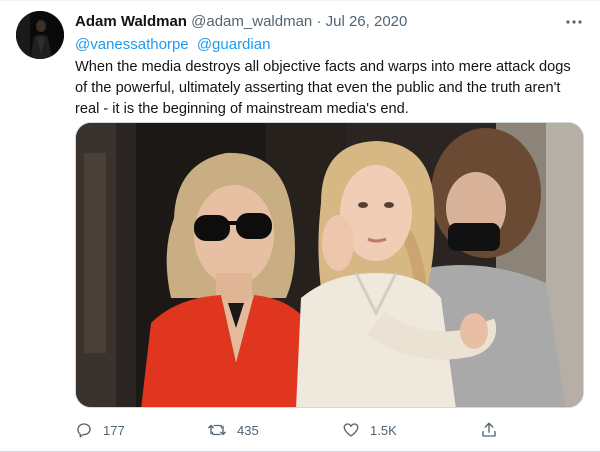 This screenshot has width=600, height=452. What do you see at coordinates (234, 44) in the screenshot?
I see `mention-link: @guardian` at bounding box center [234, 44].